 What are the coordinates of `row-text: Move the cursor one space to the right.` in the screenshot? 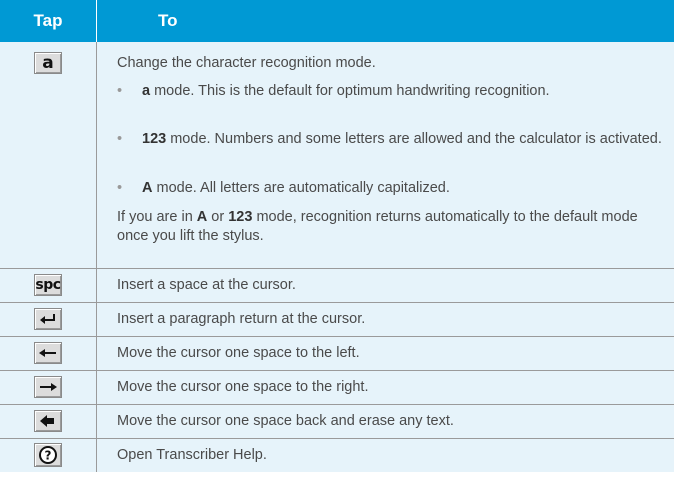 It's located at (243, 387).